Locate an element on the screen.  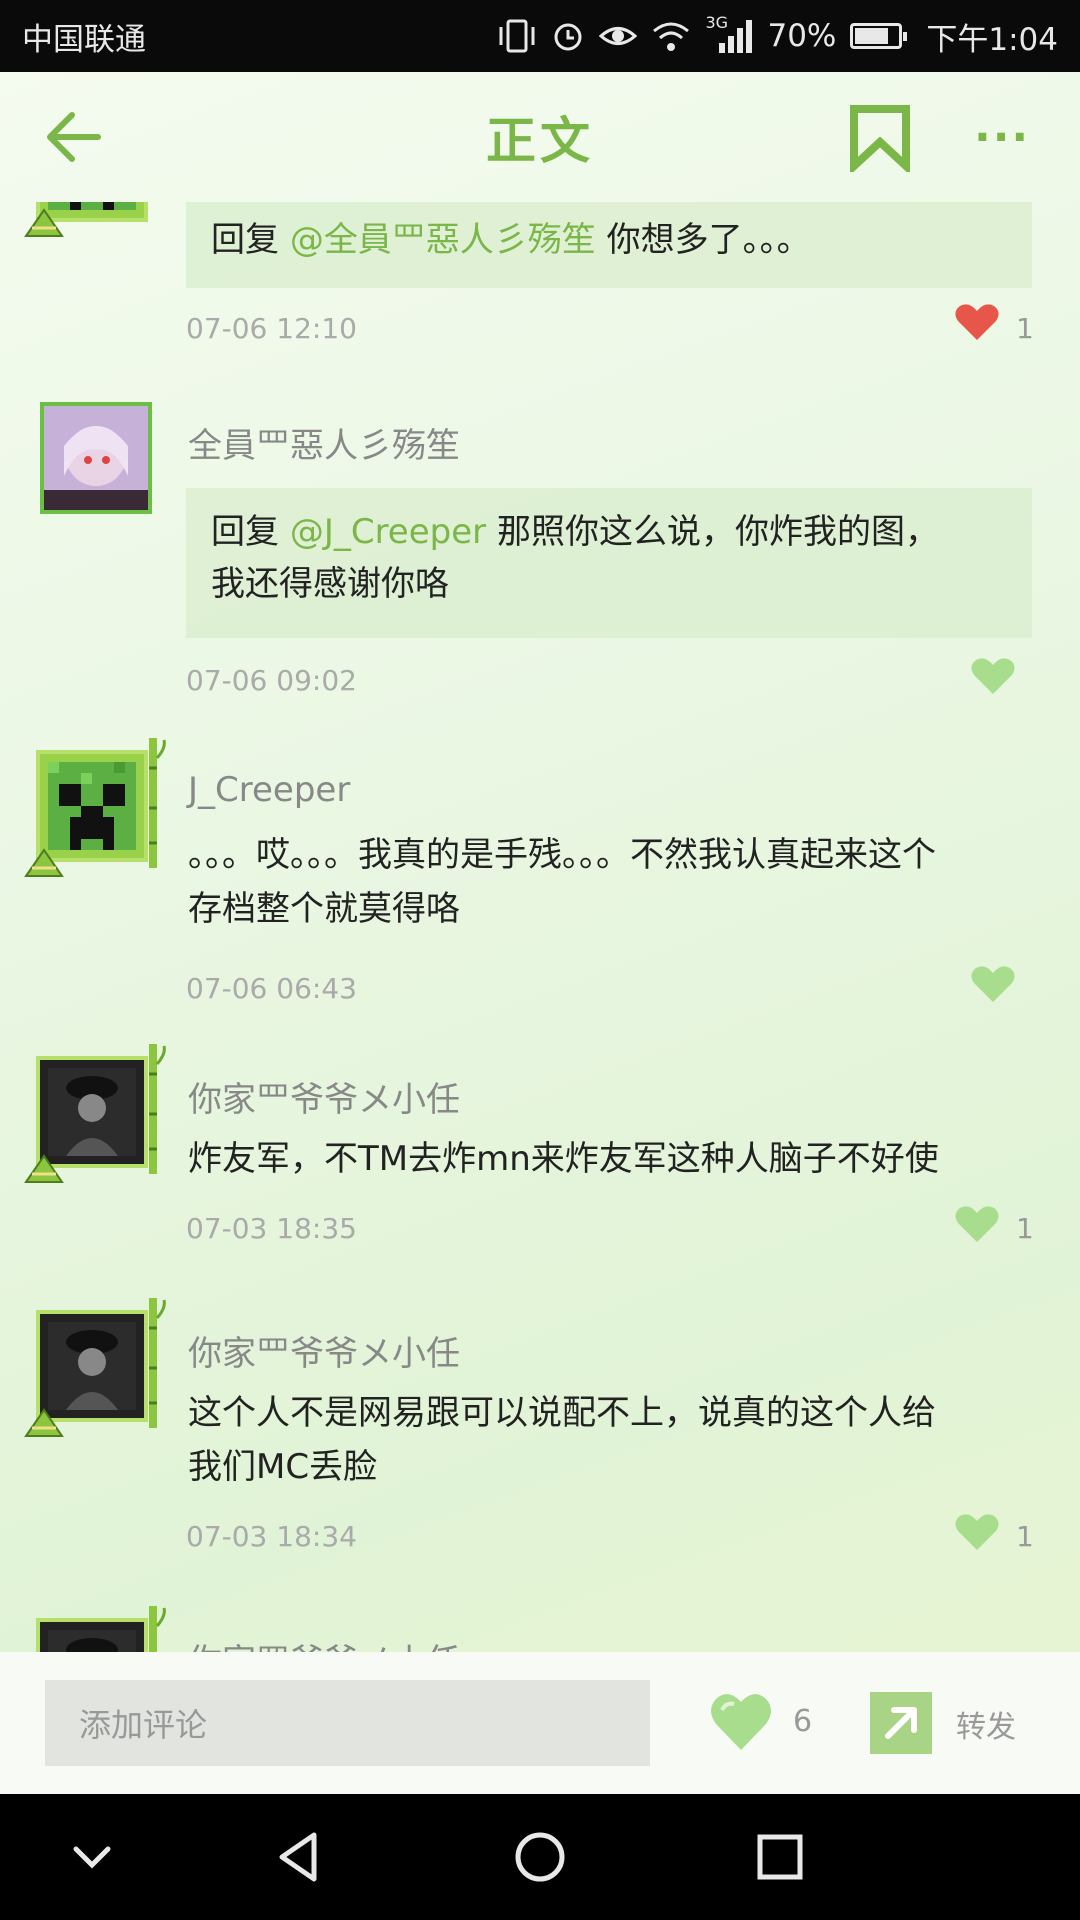
battery-percent: 70% is located at coordinates (802, 36).